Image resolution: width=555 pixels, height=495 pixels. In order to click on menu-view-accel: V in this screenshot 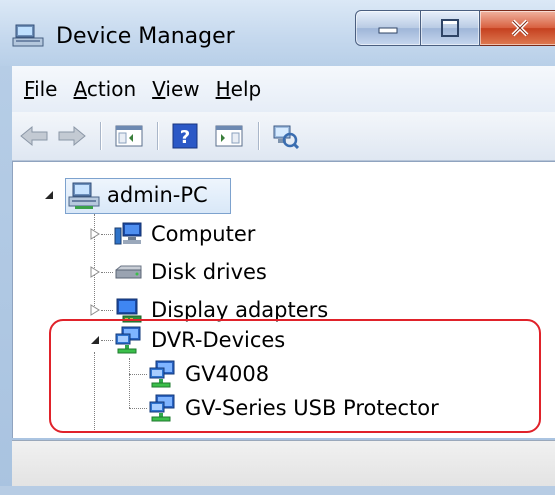, I will do `click(159, 89)`.